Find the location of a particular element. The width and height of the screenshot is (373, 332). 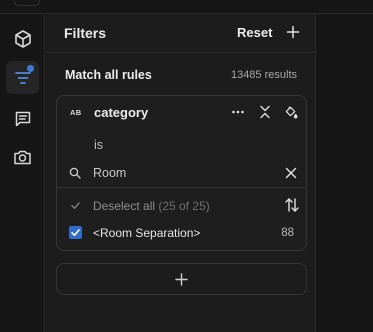

value-search-input is located at coordinates (183, 173).